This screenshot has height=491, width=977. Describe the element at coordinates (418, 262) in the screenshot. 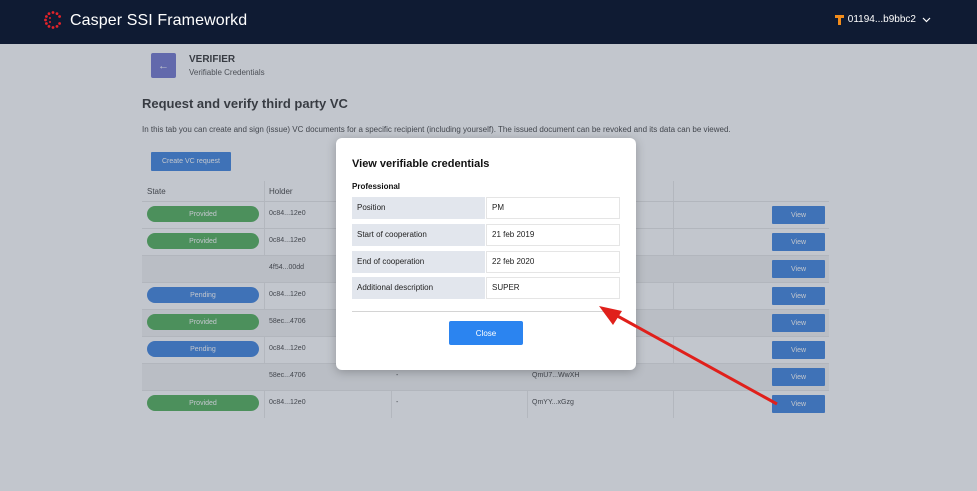

I see `field-label: End of cooperation` at that location.